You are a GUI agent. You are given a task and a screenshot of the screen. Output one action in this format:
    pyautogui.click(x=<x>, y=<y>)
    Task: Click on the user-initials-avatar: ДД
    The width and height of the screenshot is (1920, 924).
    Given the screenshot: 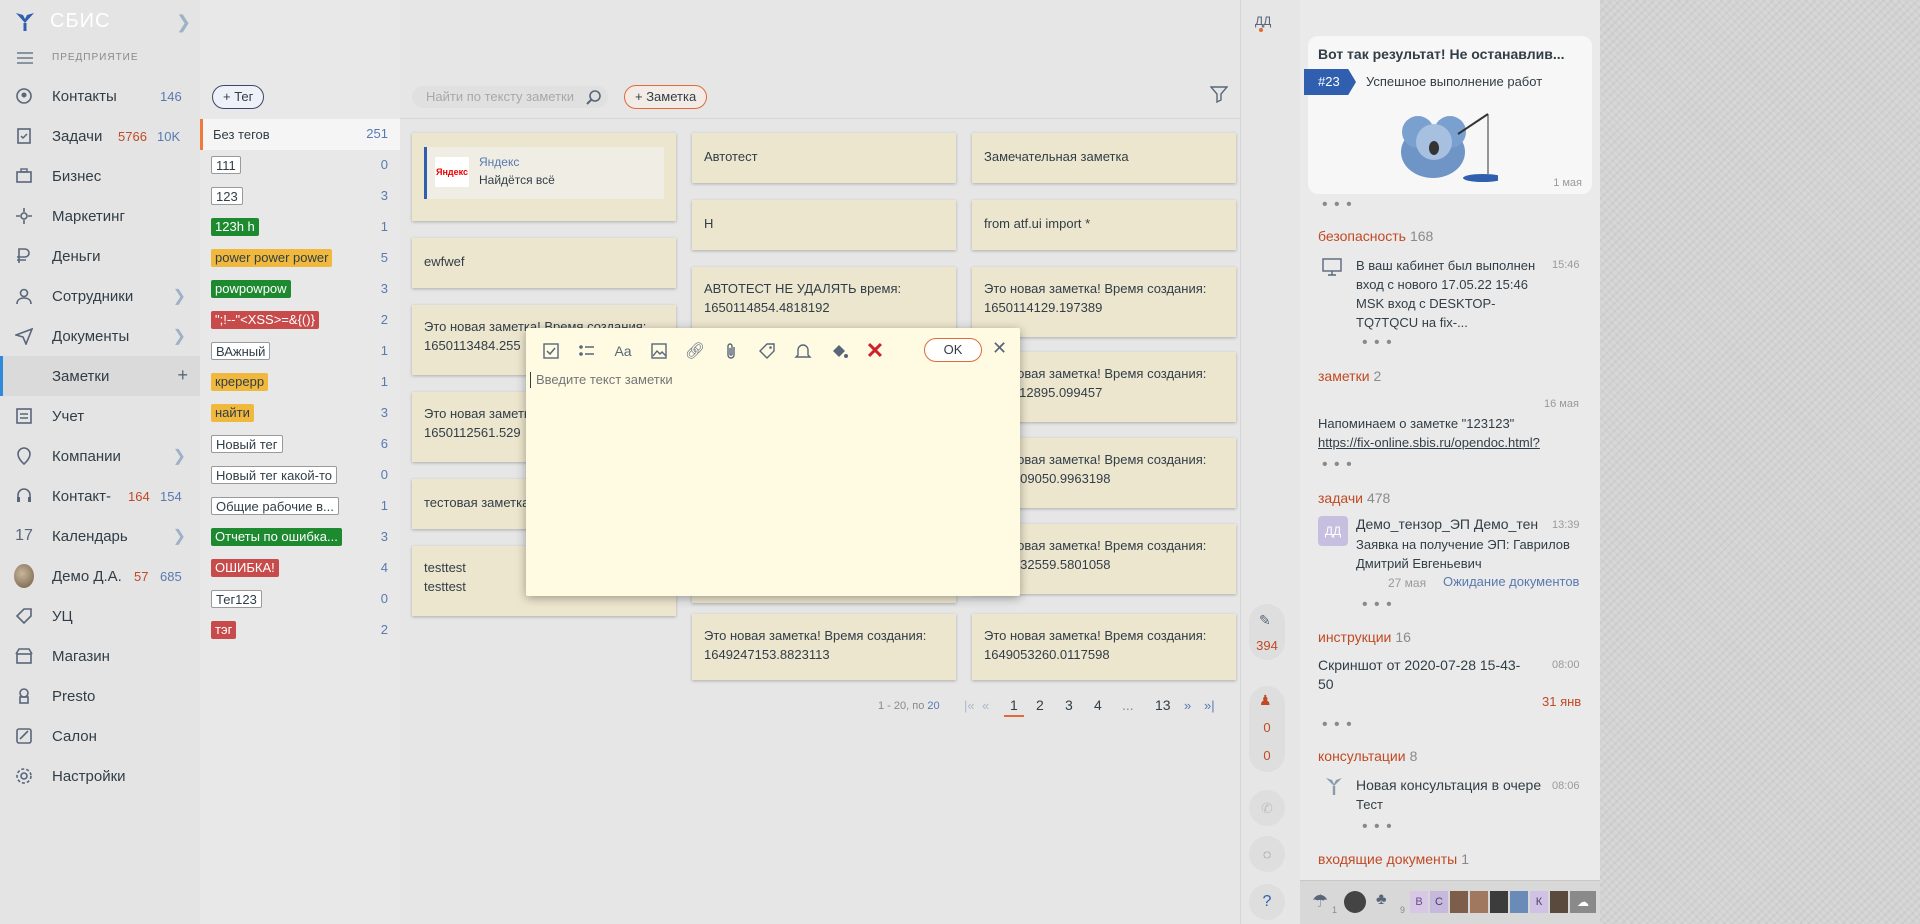 What is the action you would take?
    pyautogui.click(x=1263, y=21)
    